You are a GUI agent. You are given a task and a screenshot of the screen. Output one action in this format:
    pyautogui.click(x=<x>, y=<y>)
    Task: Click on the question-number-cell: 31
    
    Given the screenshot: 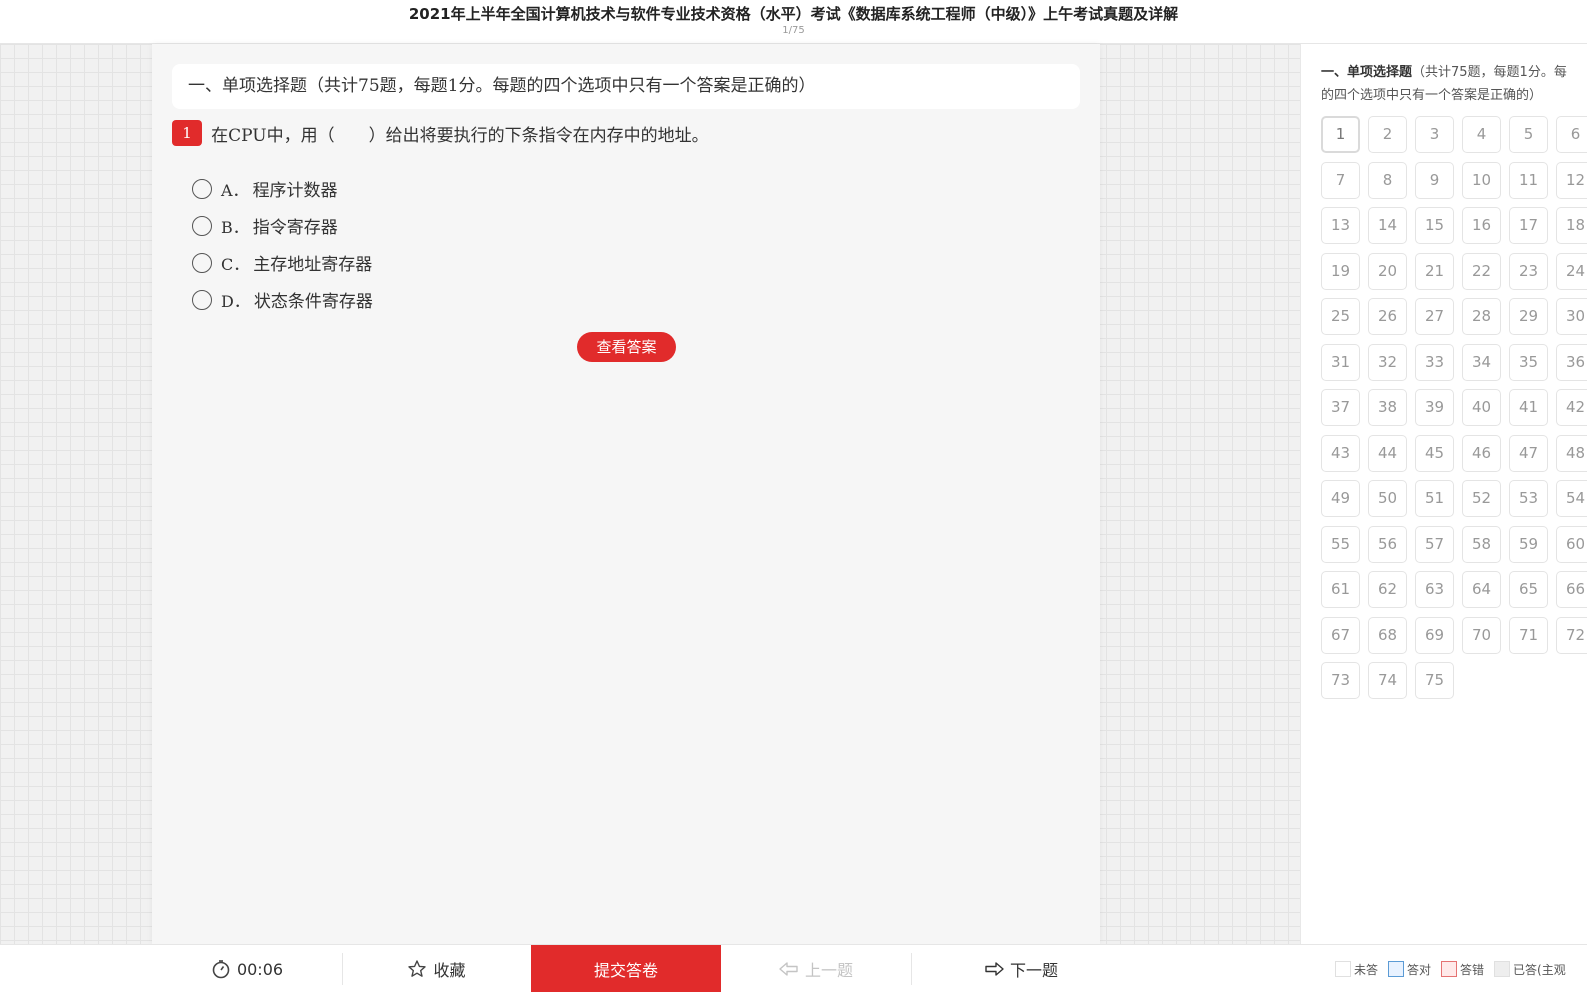 What is the action you would take?
    pyautogui.click(x=1340, y=362)
    